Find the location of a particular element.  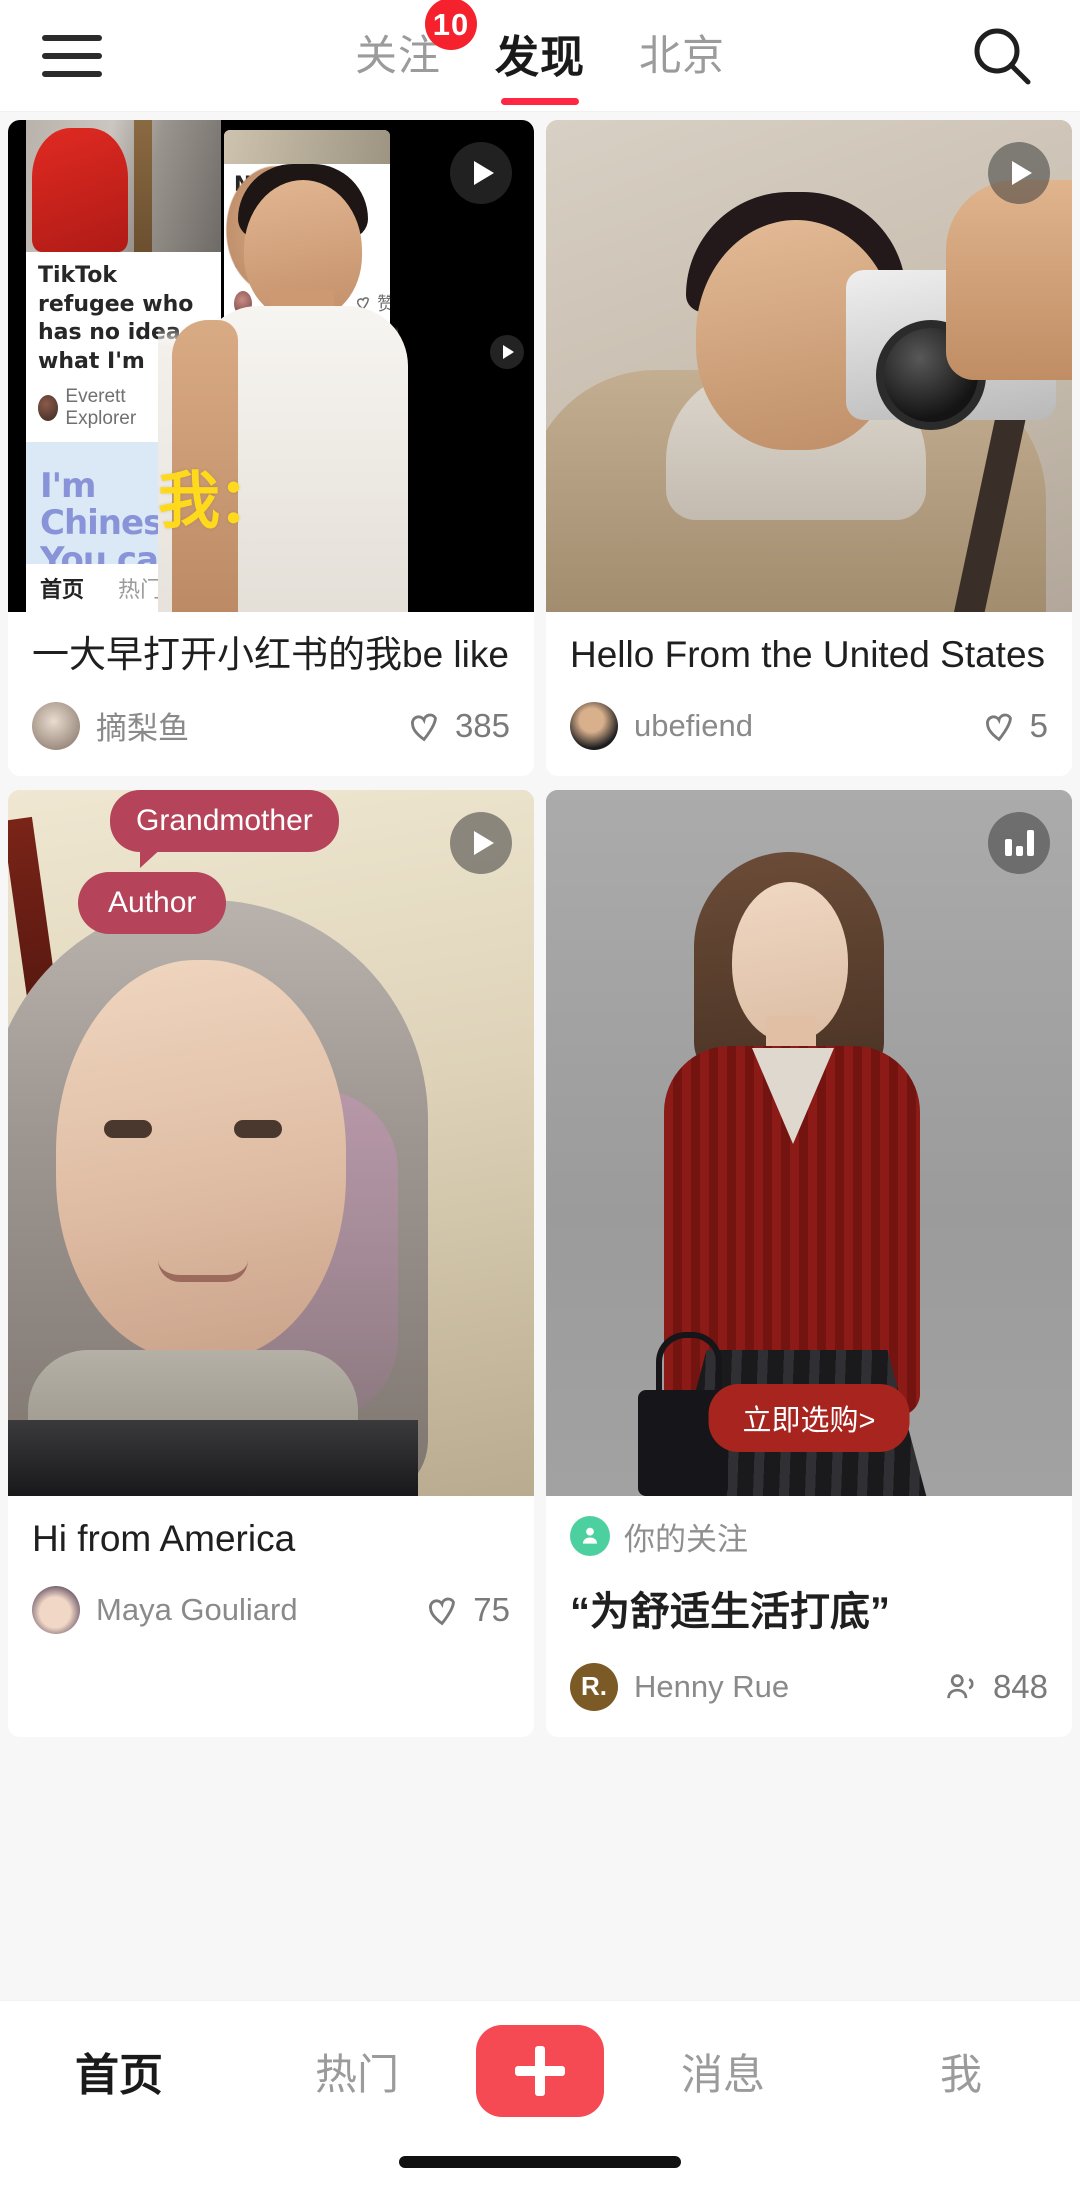

nav-item-profile: 我 is located at coordinates (961, 2071).